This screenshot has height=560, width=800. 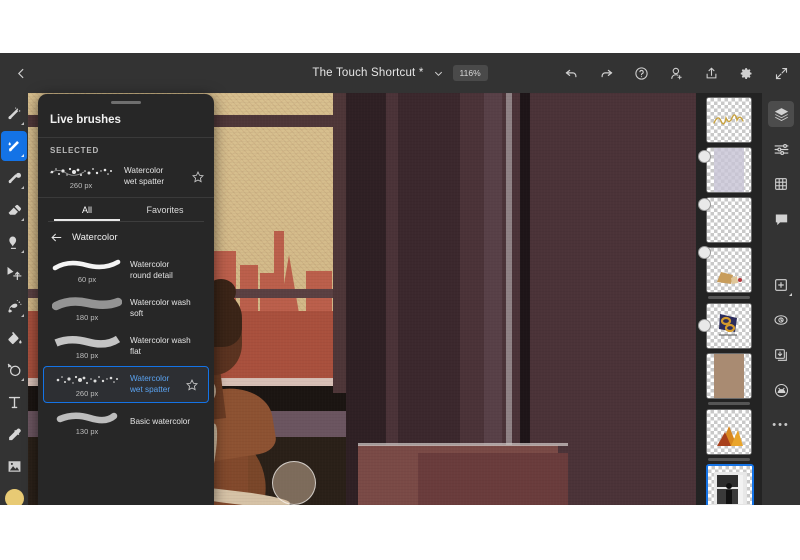 What do you see at coordinates (14, 306) in the screenshot?
I see `tool-selection` at bounding box center [14, 306].